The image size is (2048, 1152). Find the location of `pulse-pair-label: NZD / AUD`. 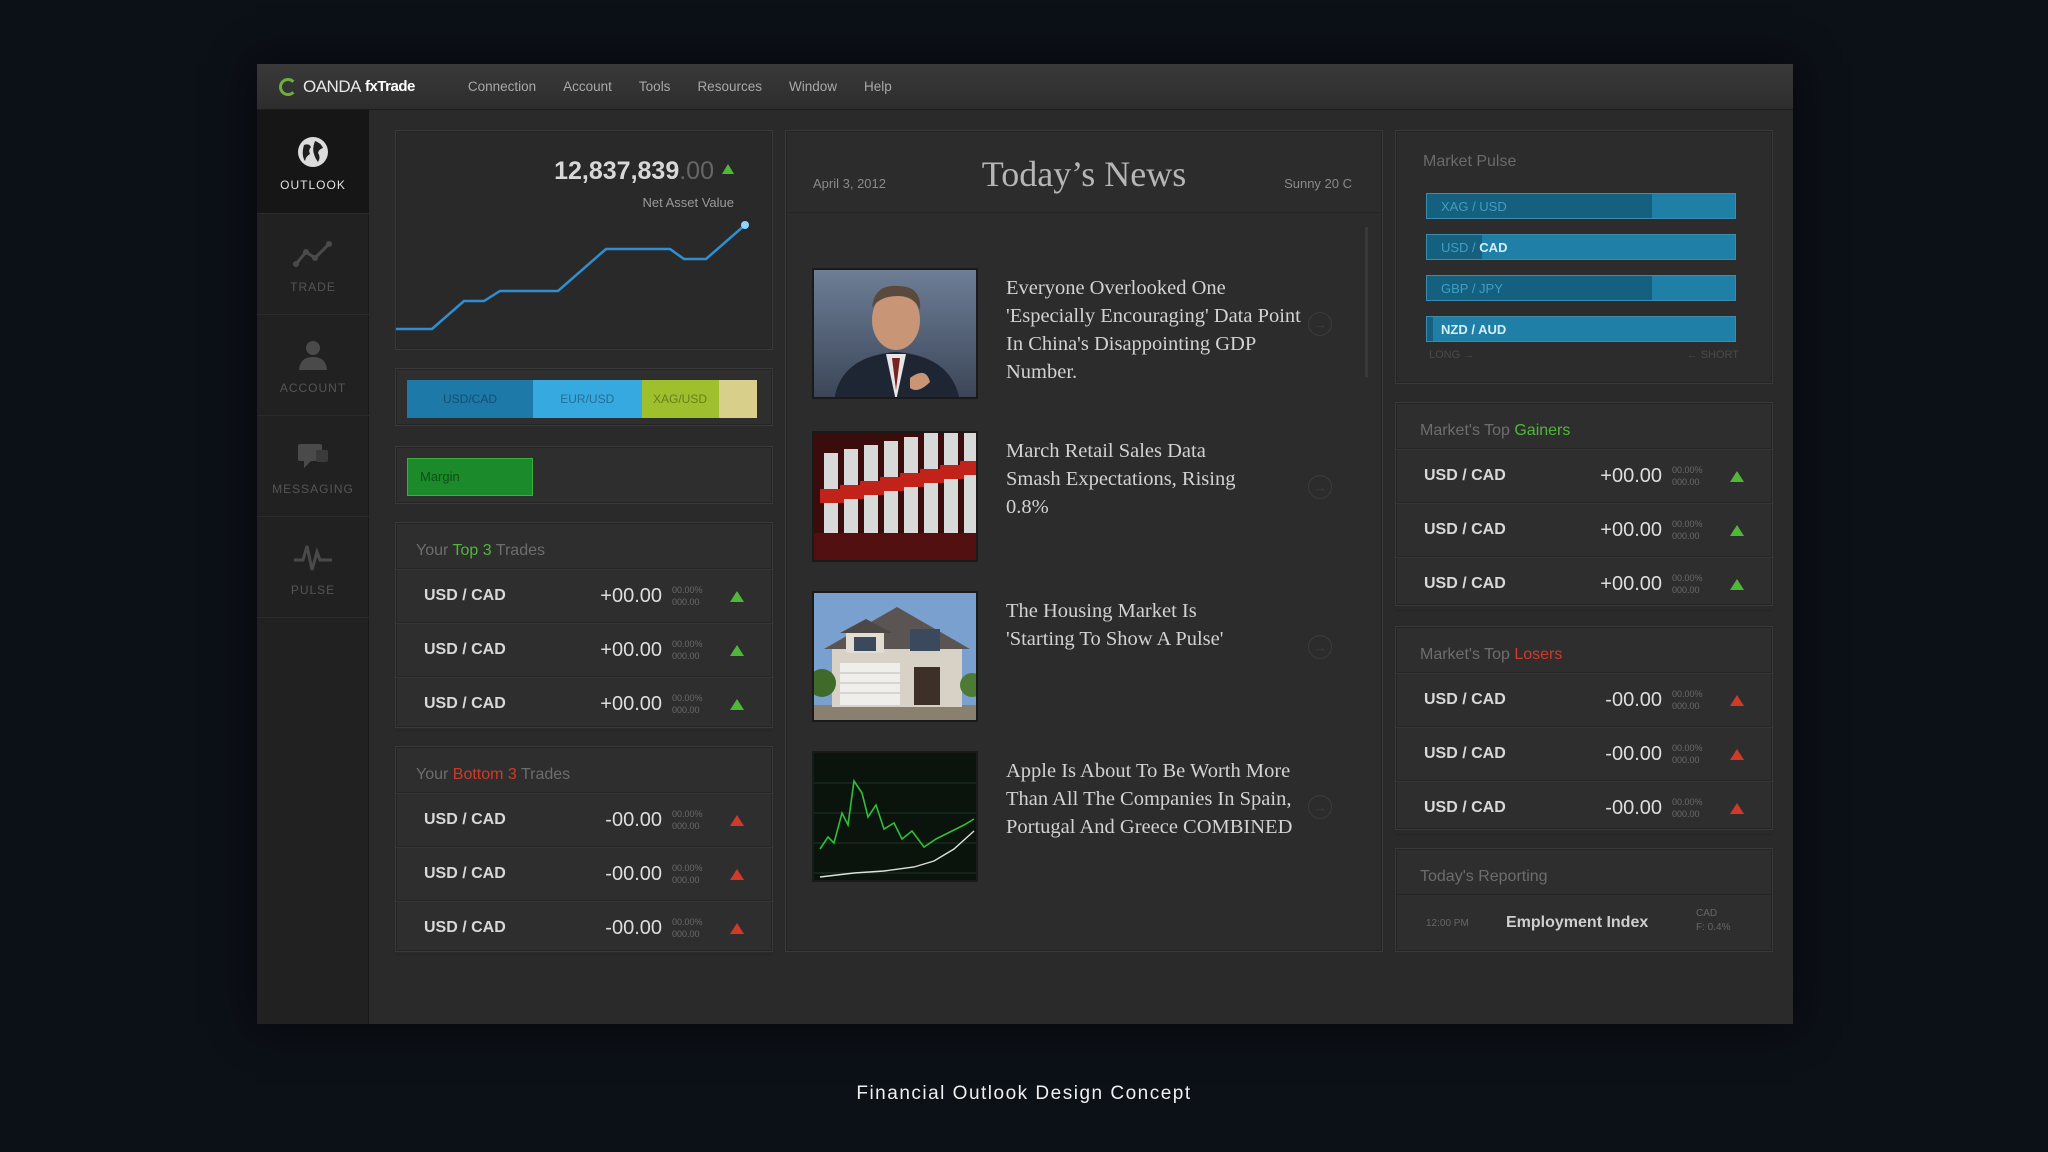

pulse-pair-label: NZD / AUD is located at coordinates (1474, 329).